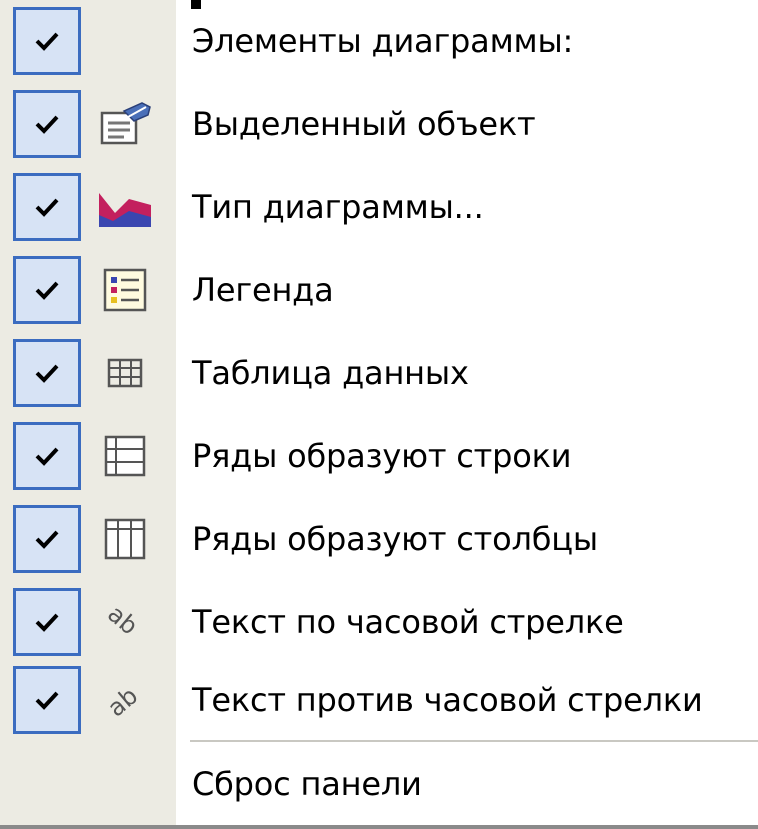  What do you see at coordinates (125, 290) in the screenshot?
I see `legend-icon` at bounding box center [125, 290].